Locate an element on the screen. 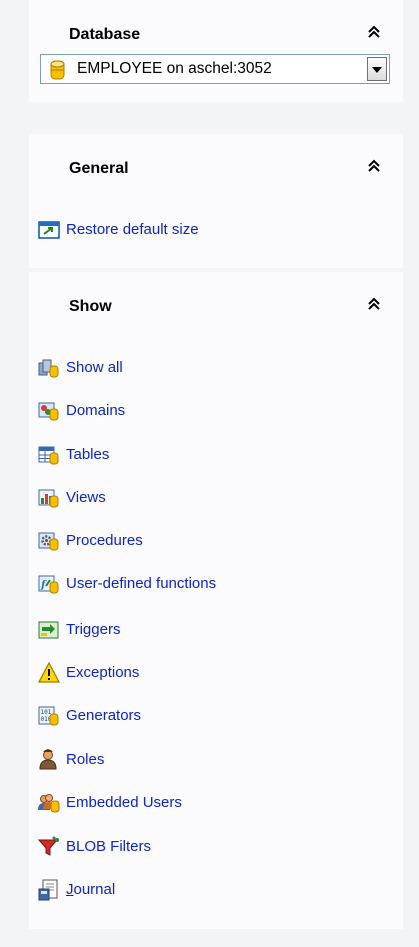 This screenshot has width=419, height=947. generators-label: Generators is located at coordinates (104, 715).